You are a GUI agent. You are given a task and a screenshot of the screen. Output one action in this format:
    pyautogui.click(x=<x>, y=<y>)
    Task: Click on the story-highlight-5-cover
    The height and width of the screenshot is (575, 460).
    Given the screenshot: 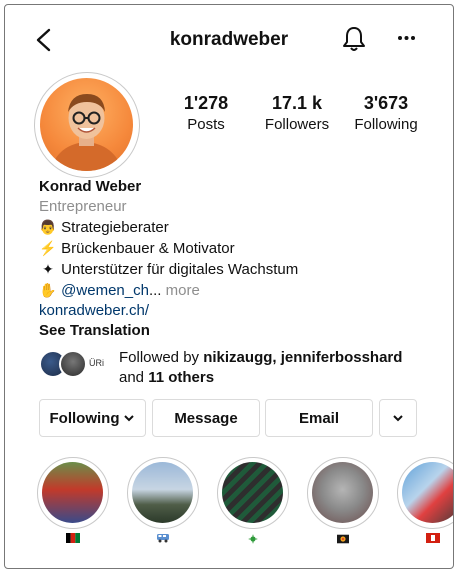 What is the action you would take?
    pyautogui.click(x=427, y=492)
    